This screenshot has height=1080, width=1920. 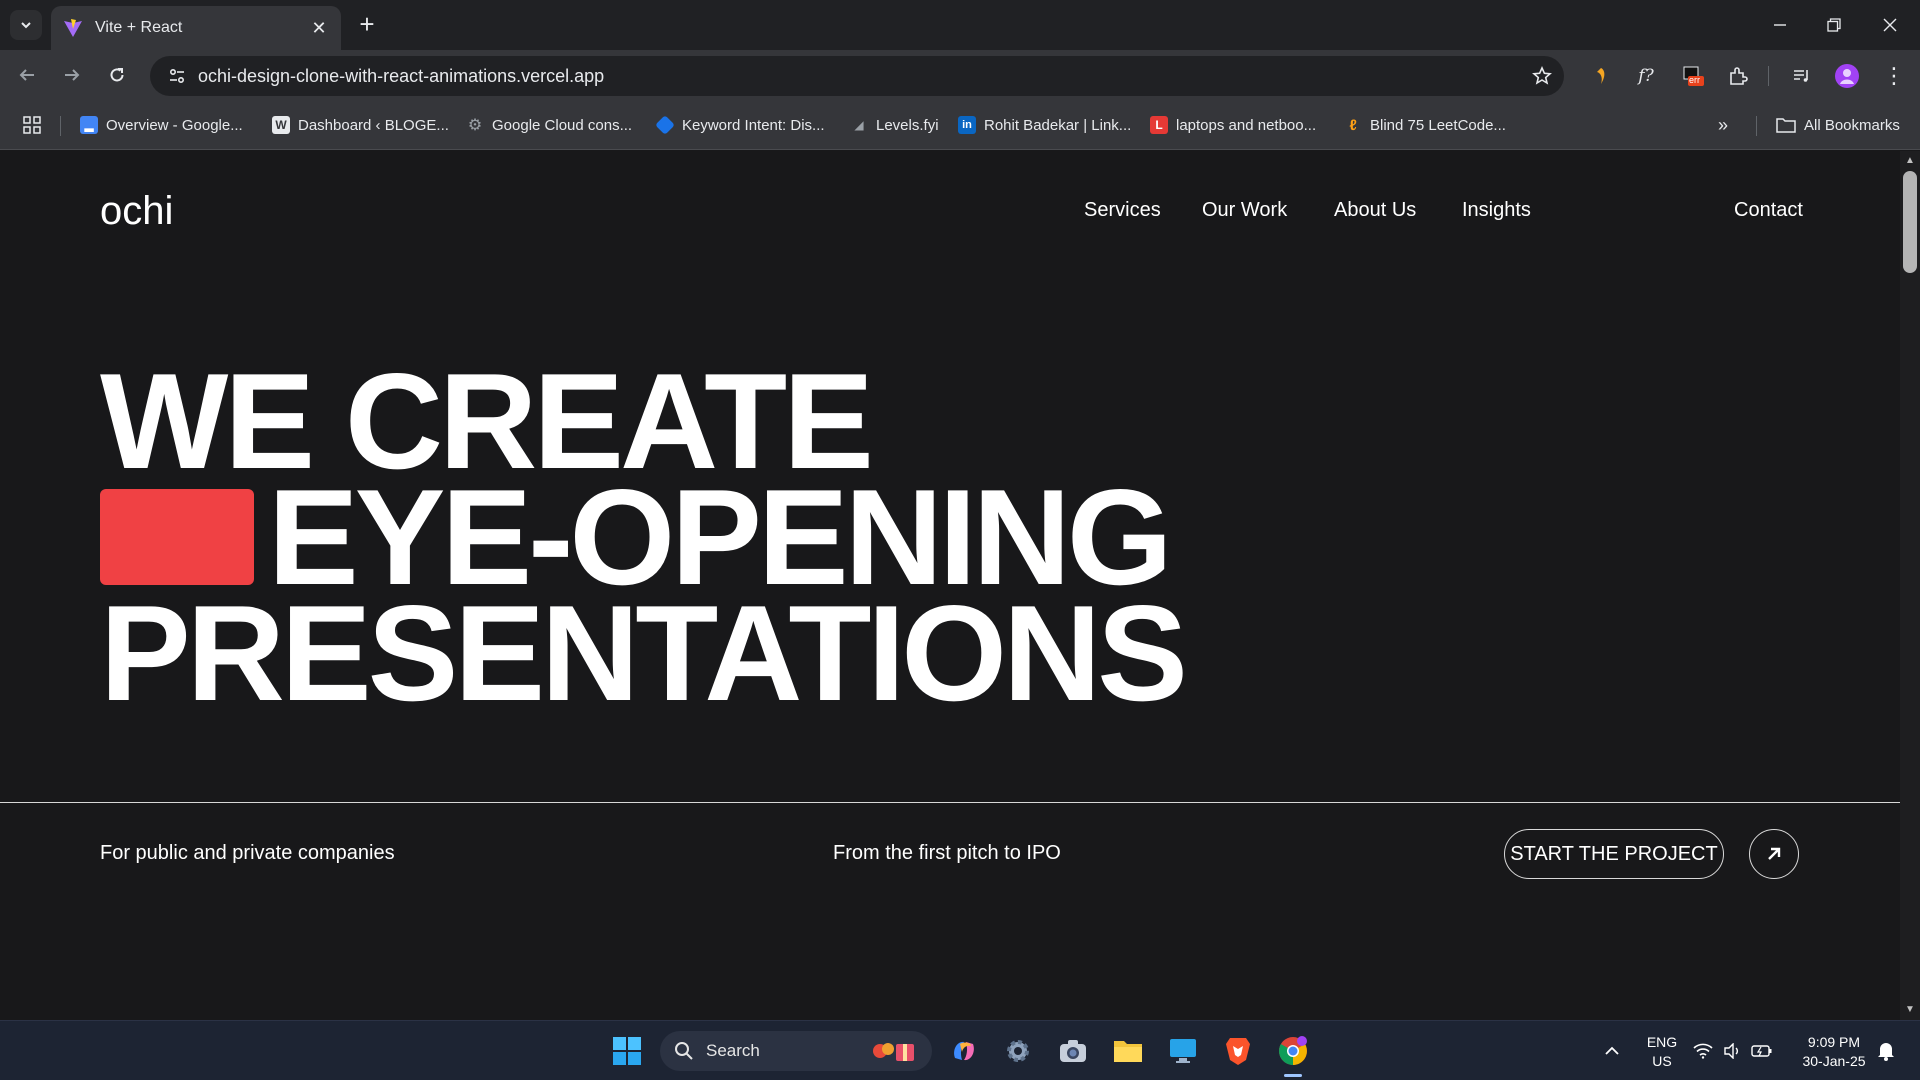 What do you see at coordinates (1662, 1061) in the screenshot?
I see `region-label: US` at bounding box center [1662, 1061].